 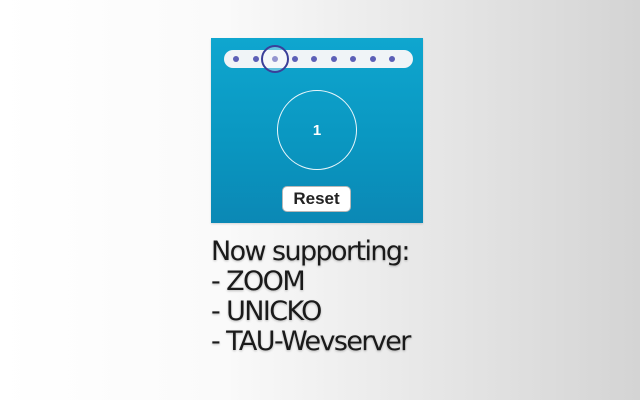 What do you see at coordinates (311, 341) in the screenshot?
I see `caption-item-tau-wevserver: - TAU-Wevserver` at bounding box center [311, 341].